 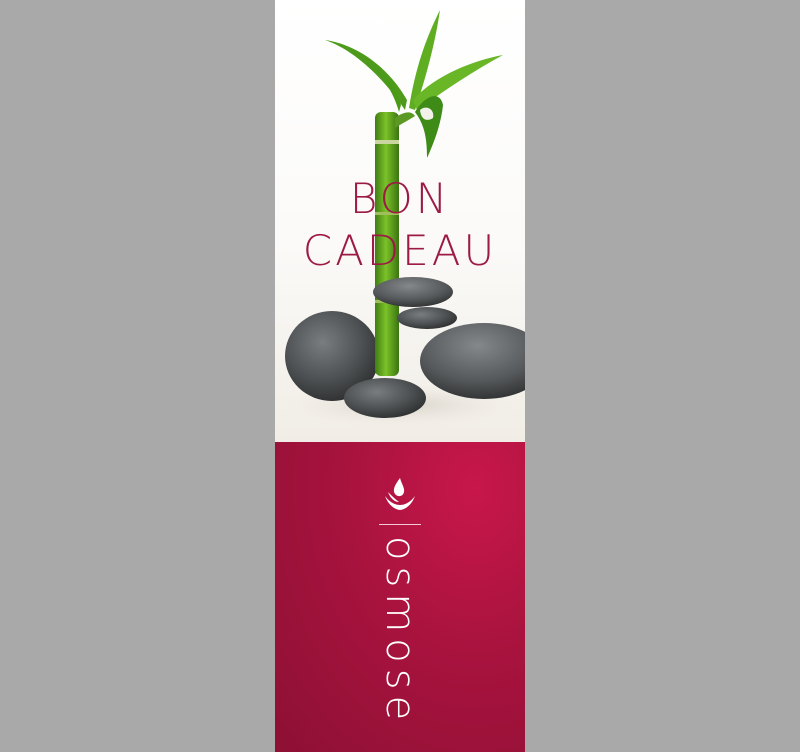 What do you see at coordinates (400, 631) in the screenshot?
I see `brand-name: osmose` at bounding box center [400, 631].